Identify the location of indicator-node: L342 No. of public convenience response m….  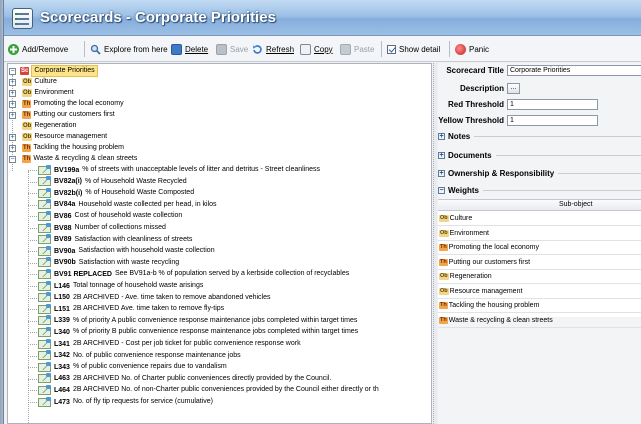
(139, 355).